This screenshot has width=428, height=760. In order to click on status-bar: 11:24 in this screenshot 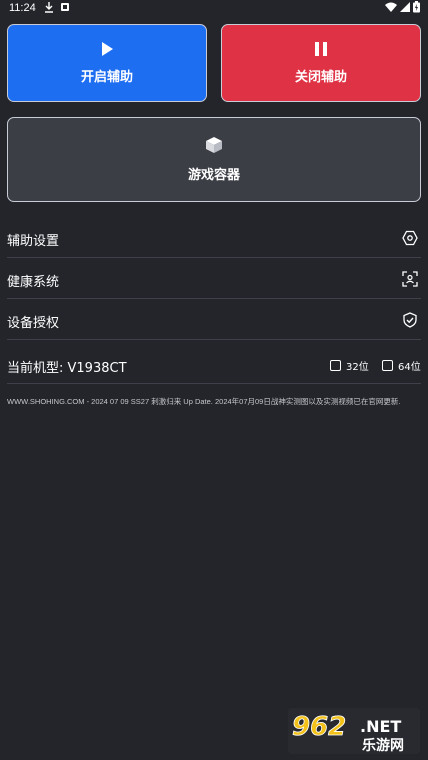, I will do `click(214, 9)`.